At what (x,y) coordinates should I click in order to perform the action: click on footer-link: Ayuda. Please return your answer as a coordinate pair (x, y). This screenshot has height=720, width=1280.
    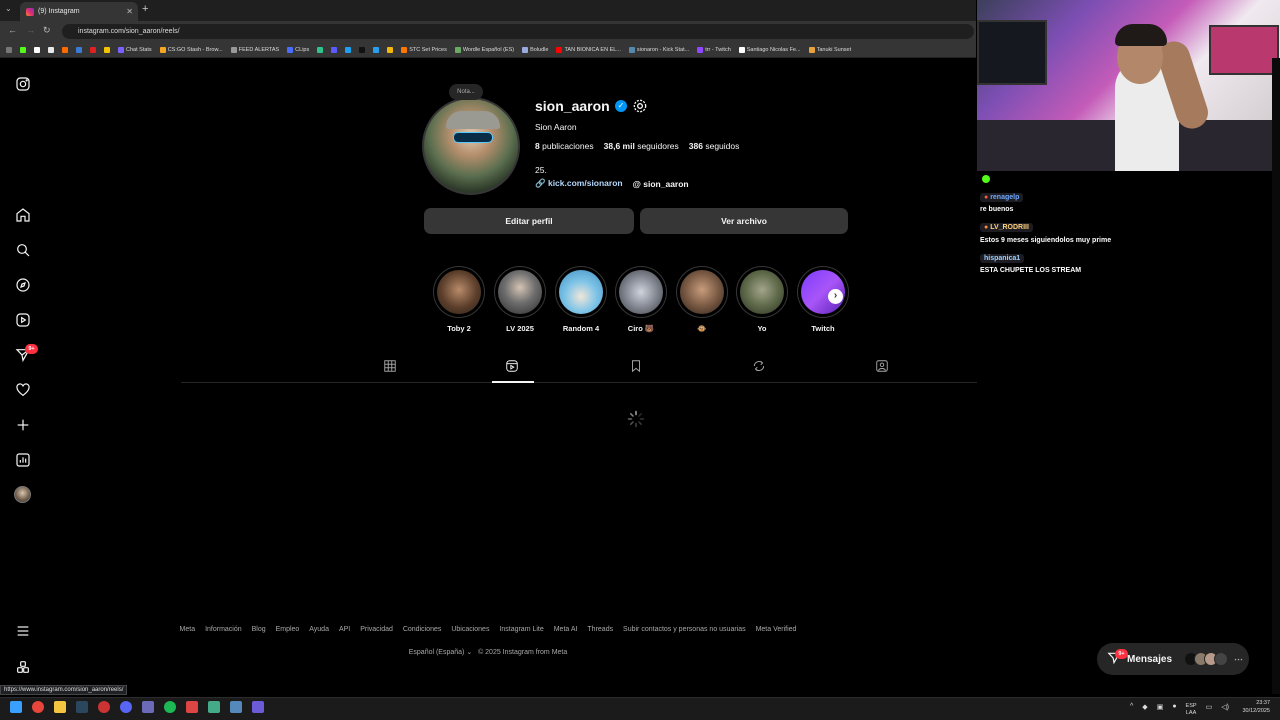
    Looking at the image, I should click on (319, 629).